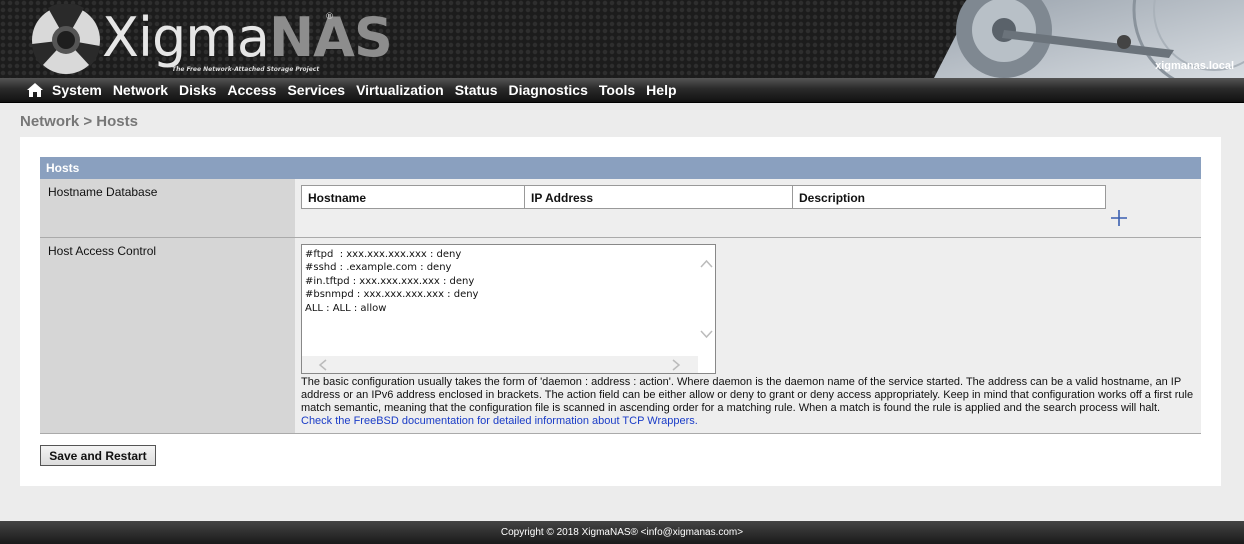 Image resolution: width=1244 pixels, height=544 pixels. What do you see at coordinates (706, 264) in the screenshot?
I see `scroll-up-icon` at bounding box center [706, 264].